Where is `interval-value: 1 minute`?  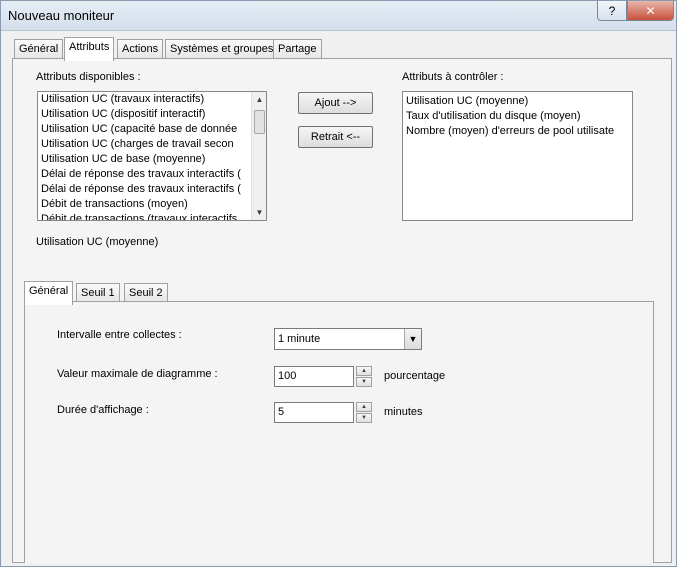
interval-value: 1 minute is located at coordinates (299, 339).